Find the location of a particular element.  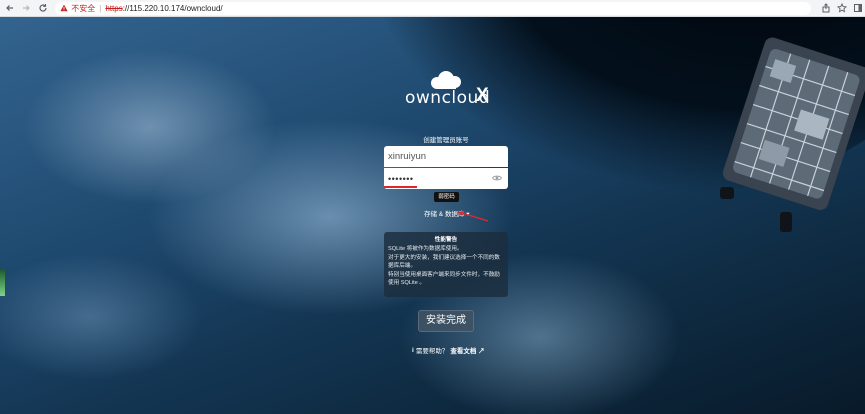

admin-account-label: 创建管理员账号 is located at coordinates (446, 140).